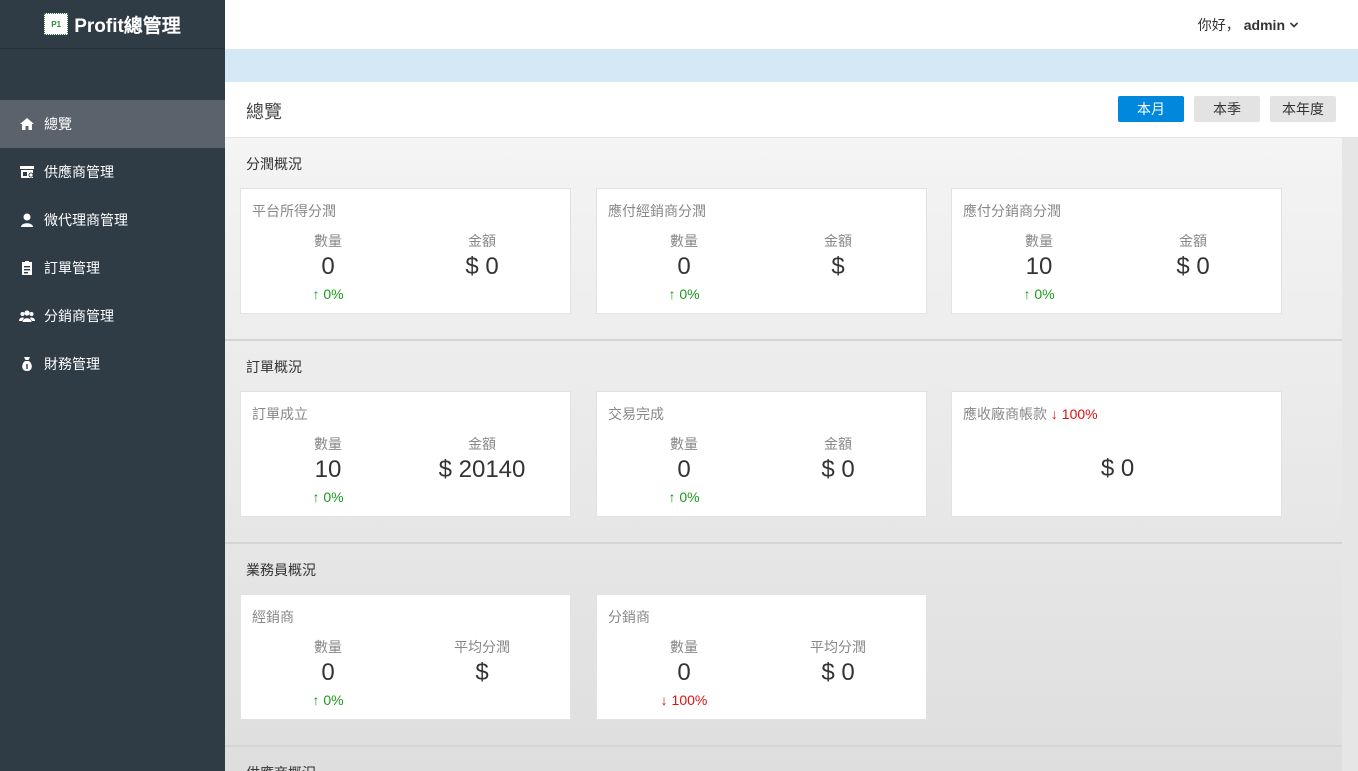 The width and height of the screenshot is (1358, 771). I want to click on stat-card: 分銷商 數量 0 ↓ 100% 平均分潤 $ 0, so click(761, 657).